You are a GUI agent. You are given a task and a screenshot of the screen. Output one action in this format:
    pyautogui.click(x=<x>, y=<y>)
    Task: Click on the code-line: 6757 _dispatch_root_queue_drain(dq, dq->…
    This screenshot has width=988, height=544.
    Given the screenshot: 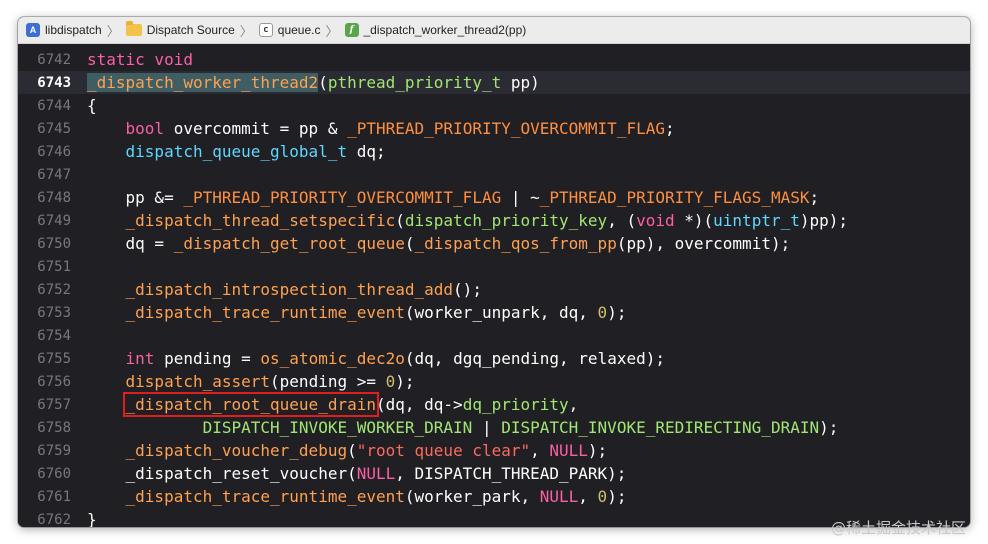 What is the action you would take?
    pyautogui.click(x=494, y=404)
    